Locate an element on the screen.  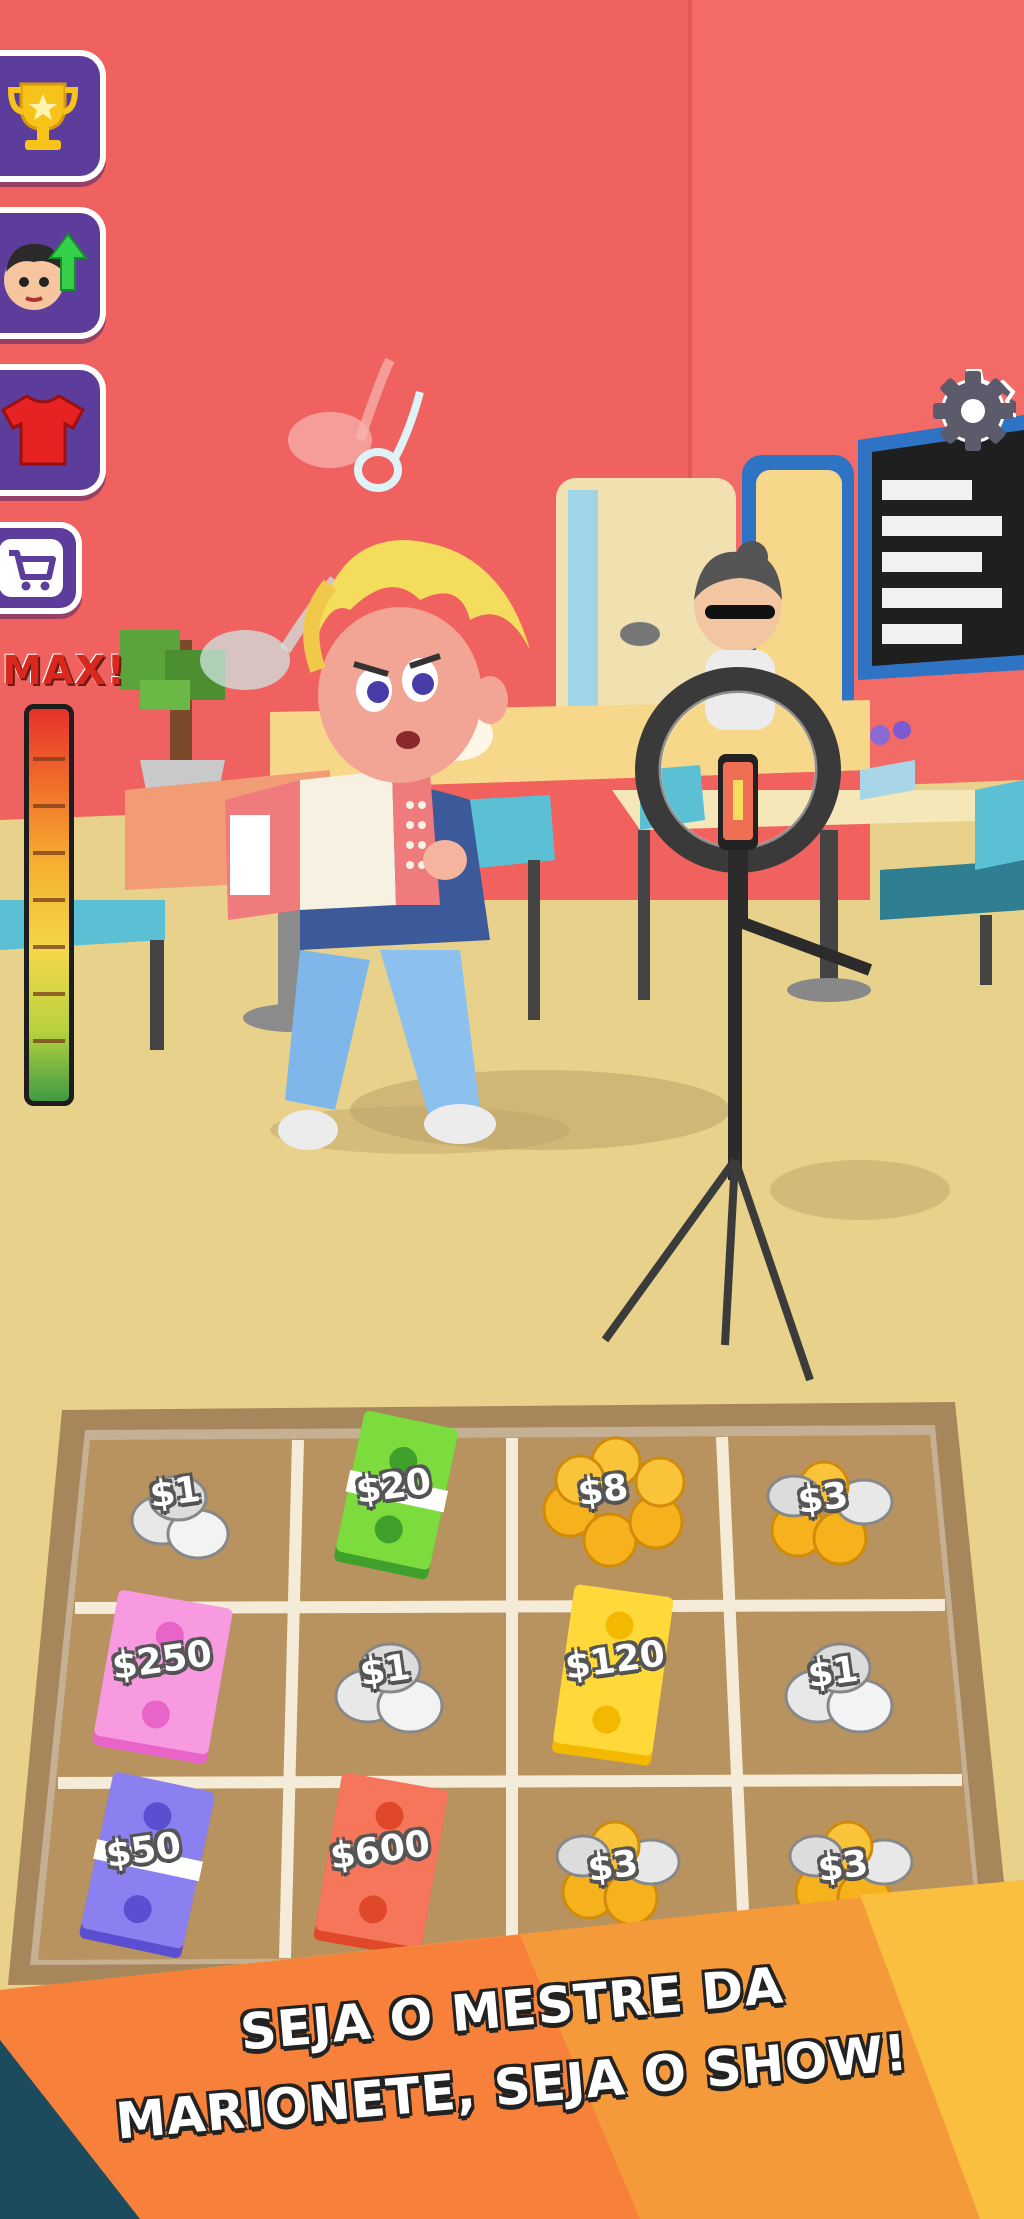
character-upgrade-icon is located at coordinates (46, 271).